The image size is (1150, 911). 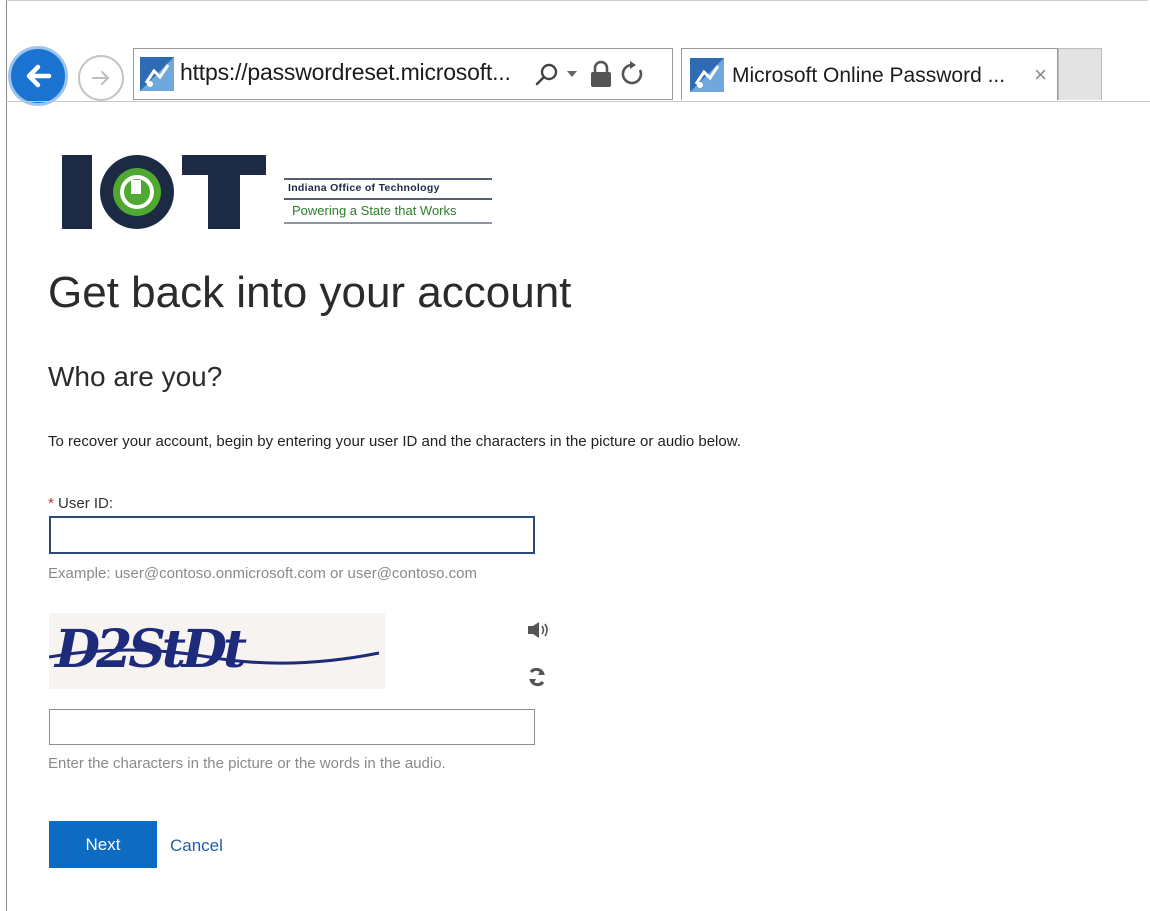 What do you see at coordinates (374, 210) in the screenshot?
I see `logo-tagline: Powering a State that Works` at bounding box center [374, 210].